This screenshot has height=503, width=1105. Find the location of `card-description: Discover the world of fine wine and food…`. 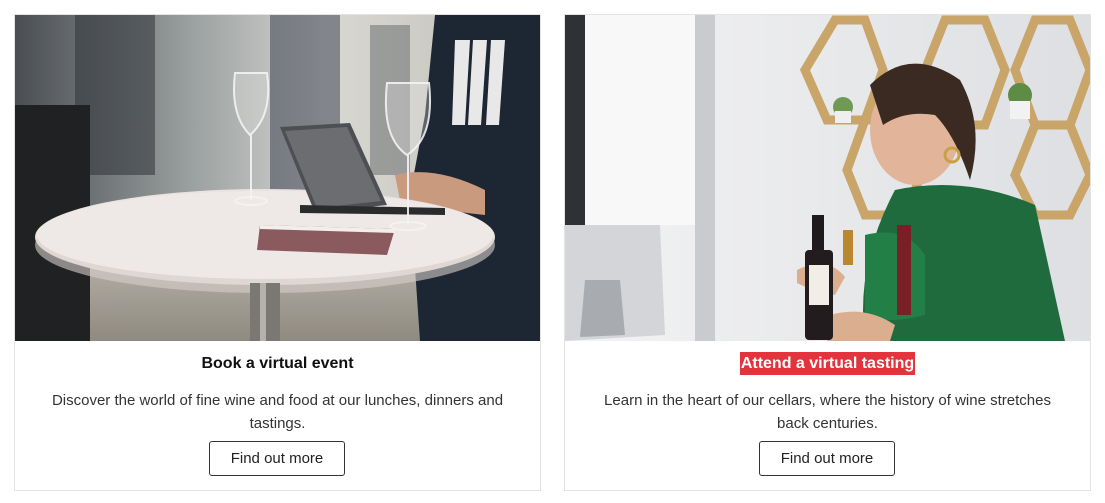

card-description: Discover the world of fine wine and food… is located at coordinates (277, 412).